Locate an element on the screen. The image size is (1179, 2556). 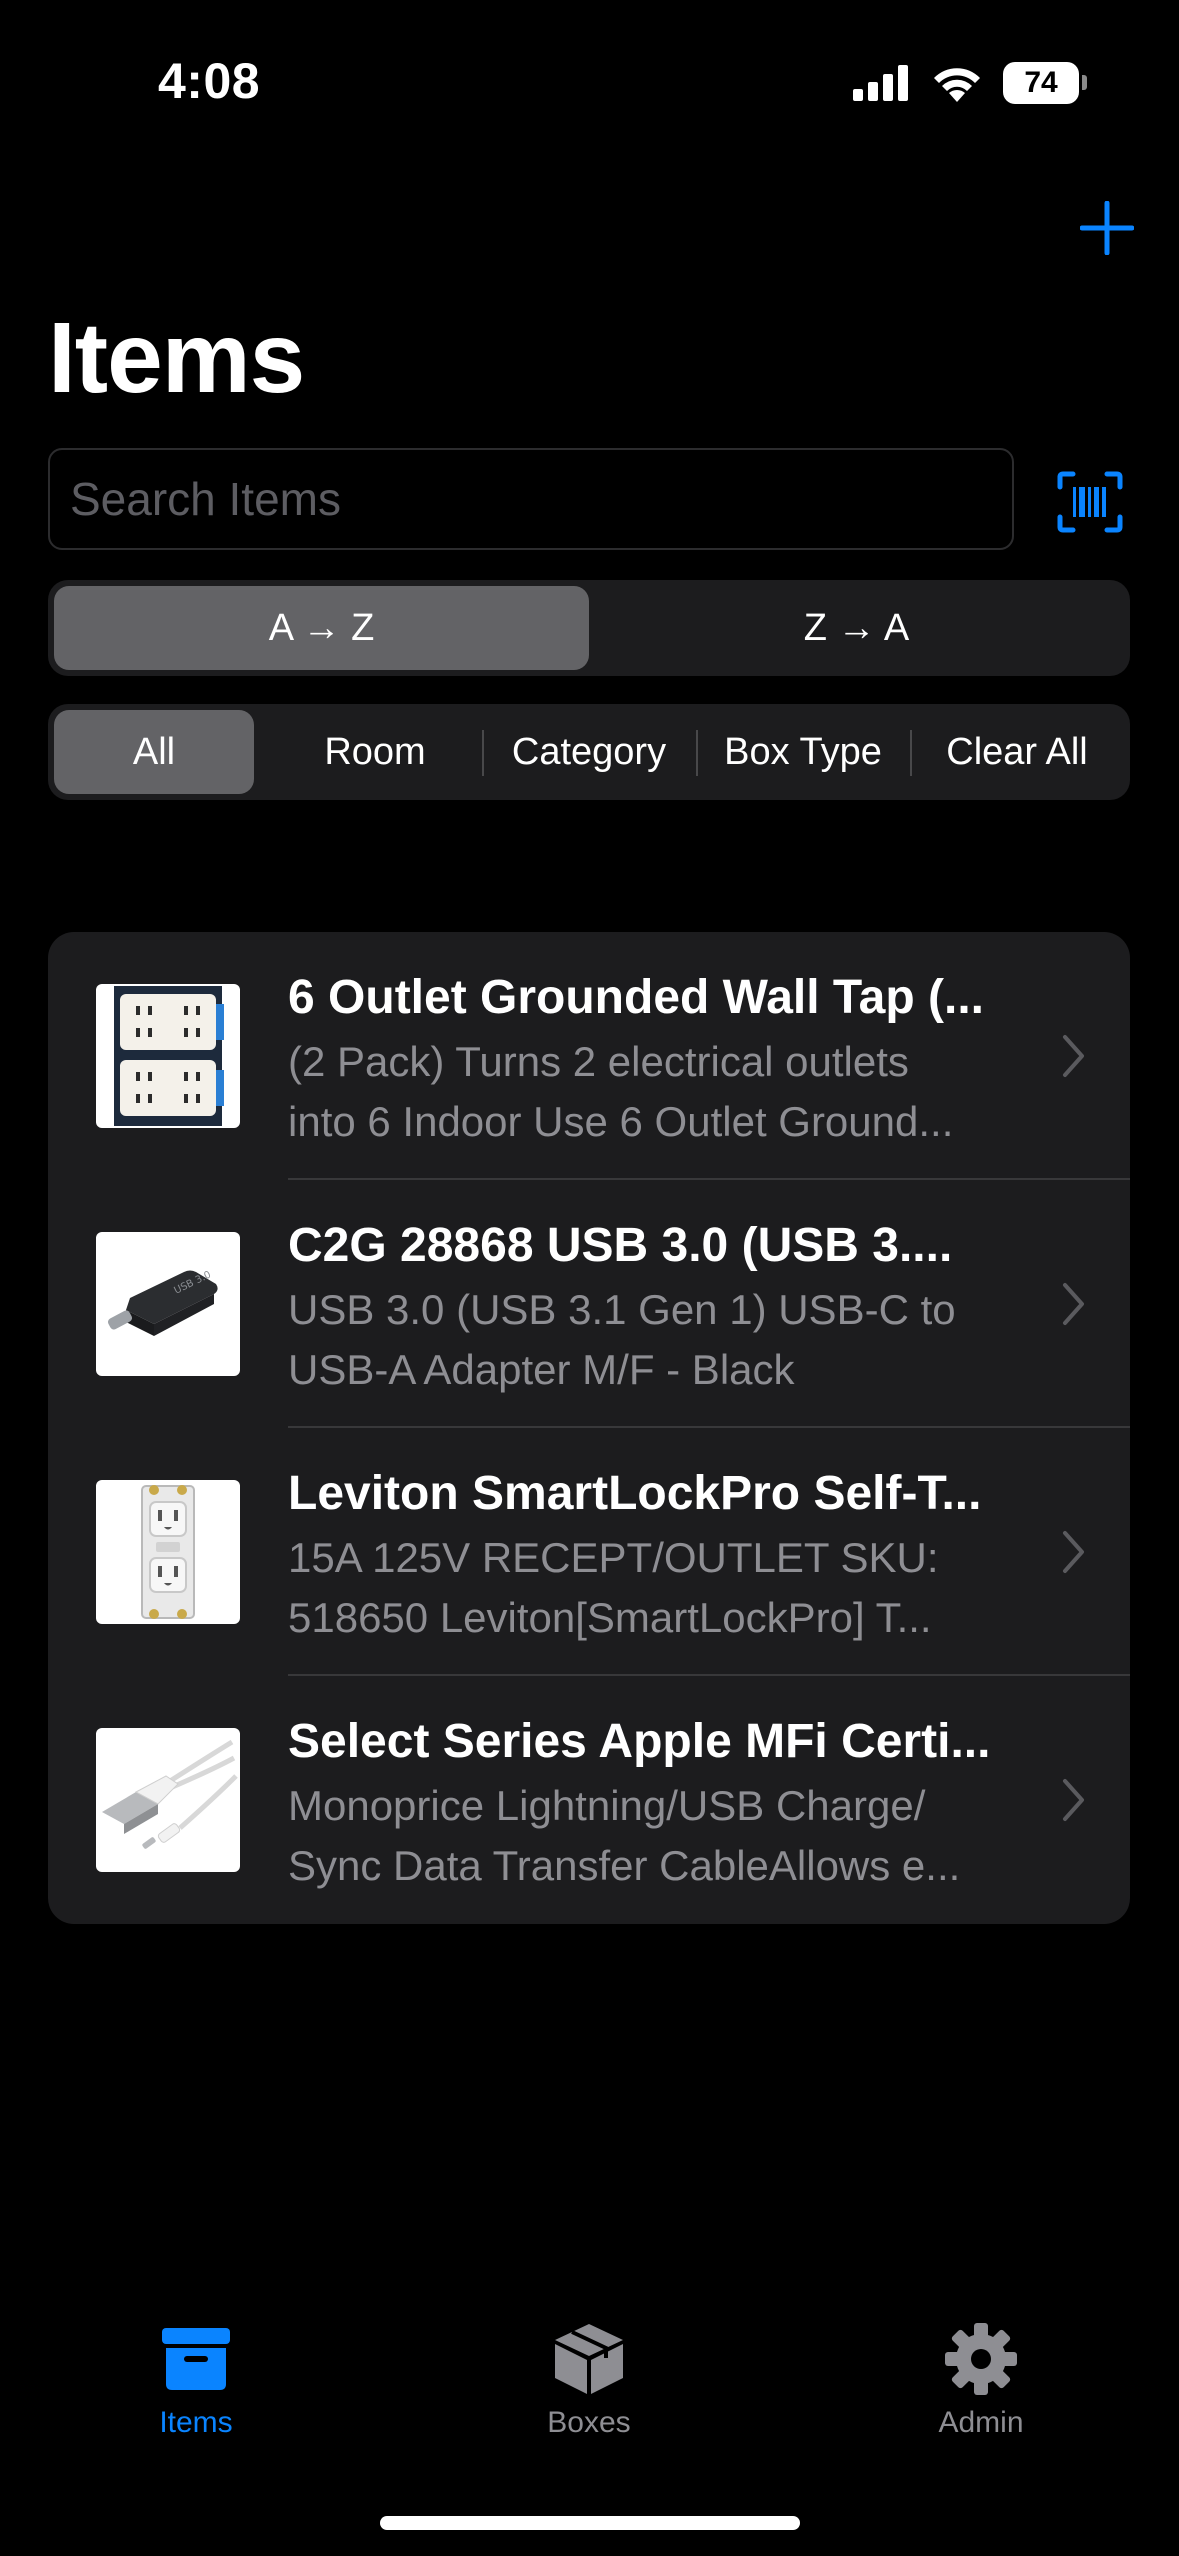
sort-segmented-control: A → Z Z → A is located at coordinates (589, 628).